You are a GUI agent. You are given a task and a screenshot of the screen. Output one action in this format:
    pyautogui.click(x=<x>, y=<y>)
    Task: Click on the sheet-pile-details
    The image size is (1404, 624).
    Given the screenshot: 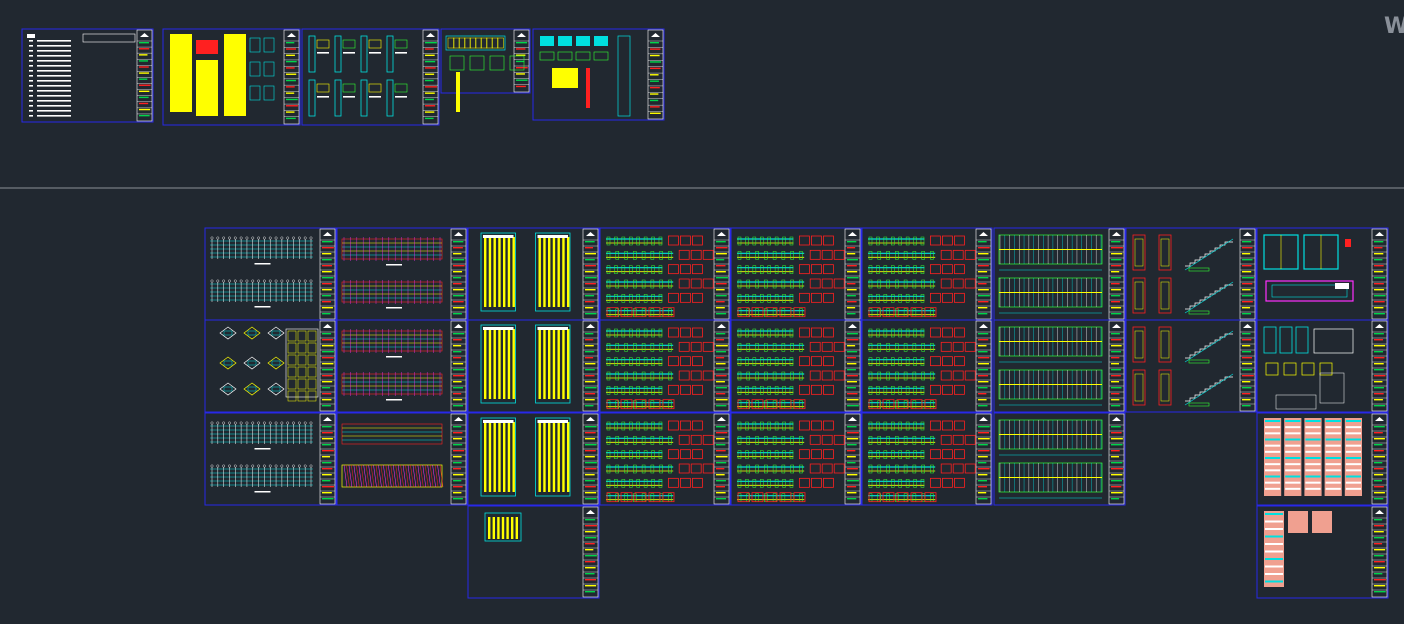 What is the action you would take?
    pyautogui.click(x=370, y=77)
    